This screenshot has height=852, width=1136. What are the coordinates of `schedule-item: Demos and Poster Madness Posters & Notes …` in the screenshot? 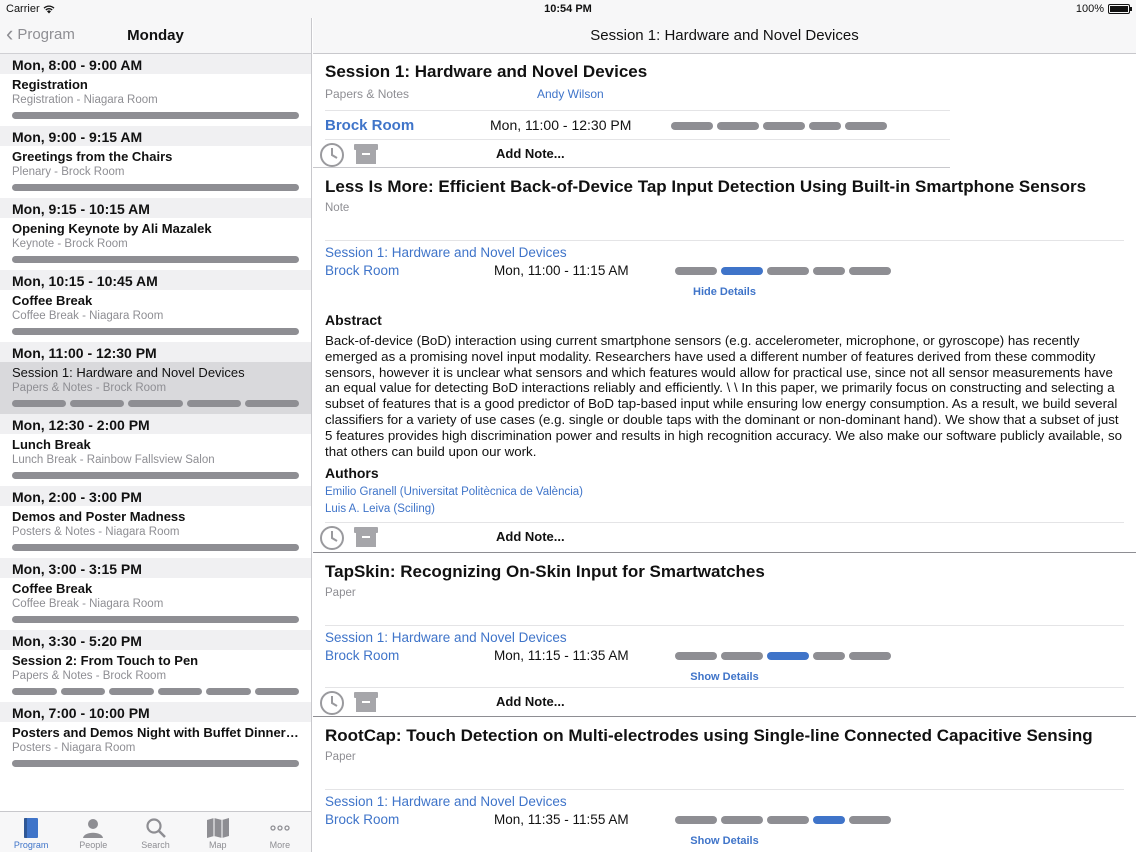 It's located at (155, 532).